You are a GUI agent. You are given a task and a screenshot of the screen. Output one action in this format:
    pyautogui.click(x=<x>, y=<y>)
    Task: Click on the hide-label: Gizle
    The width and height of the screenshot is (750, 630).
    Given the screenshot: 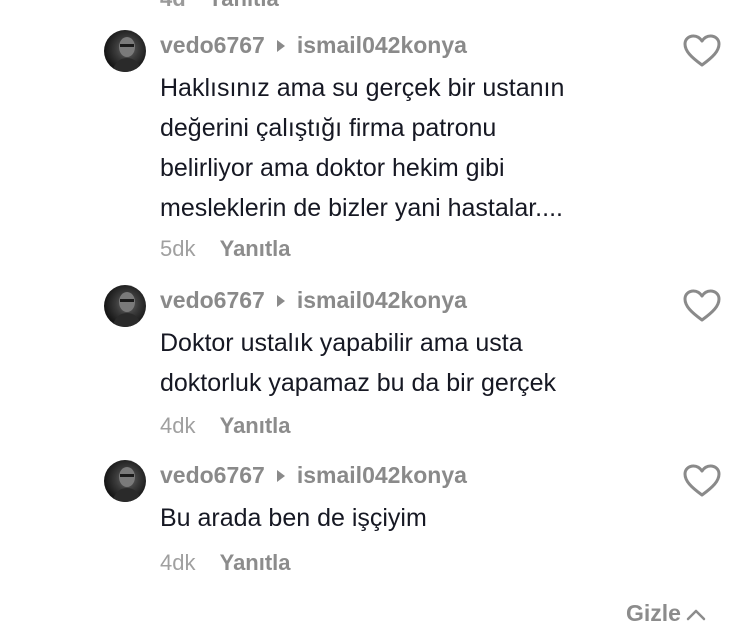 What is the action you would take?
    pyautogui.click(x=653, y=613)
    